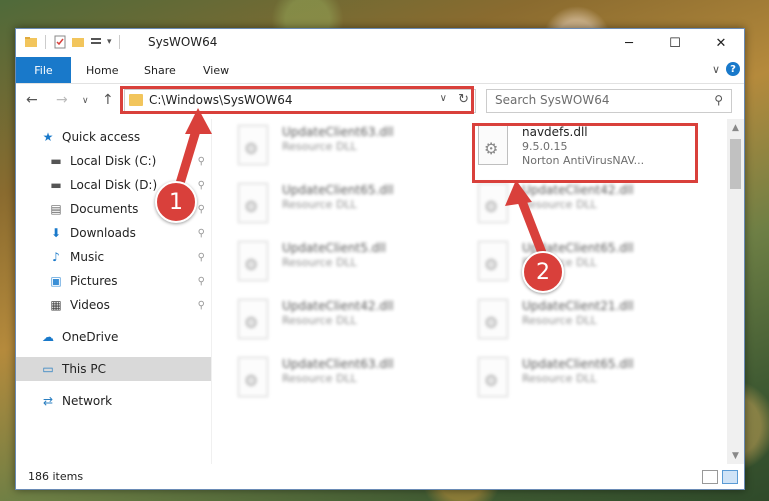 The height and width of the screenshot is (501, 769). I want to click on sidebar-item-local-disk-c: ▬ Local Disk (C:) ⚲, so click(113, 161).